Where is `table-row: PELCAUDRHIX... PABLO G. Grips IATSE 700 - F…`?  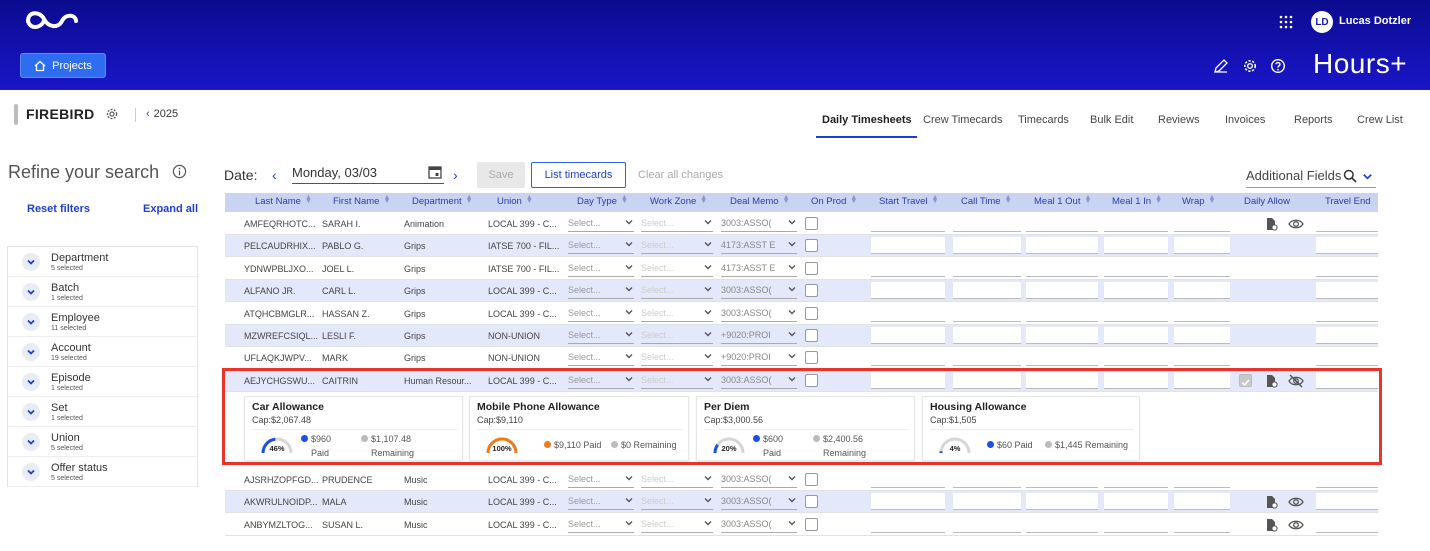 table-row: PELCAUDRHIX... PABLO G. Grips IATSE 700 - F… is located at coordinates (801, 246).